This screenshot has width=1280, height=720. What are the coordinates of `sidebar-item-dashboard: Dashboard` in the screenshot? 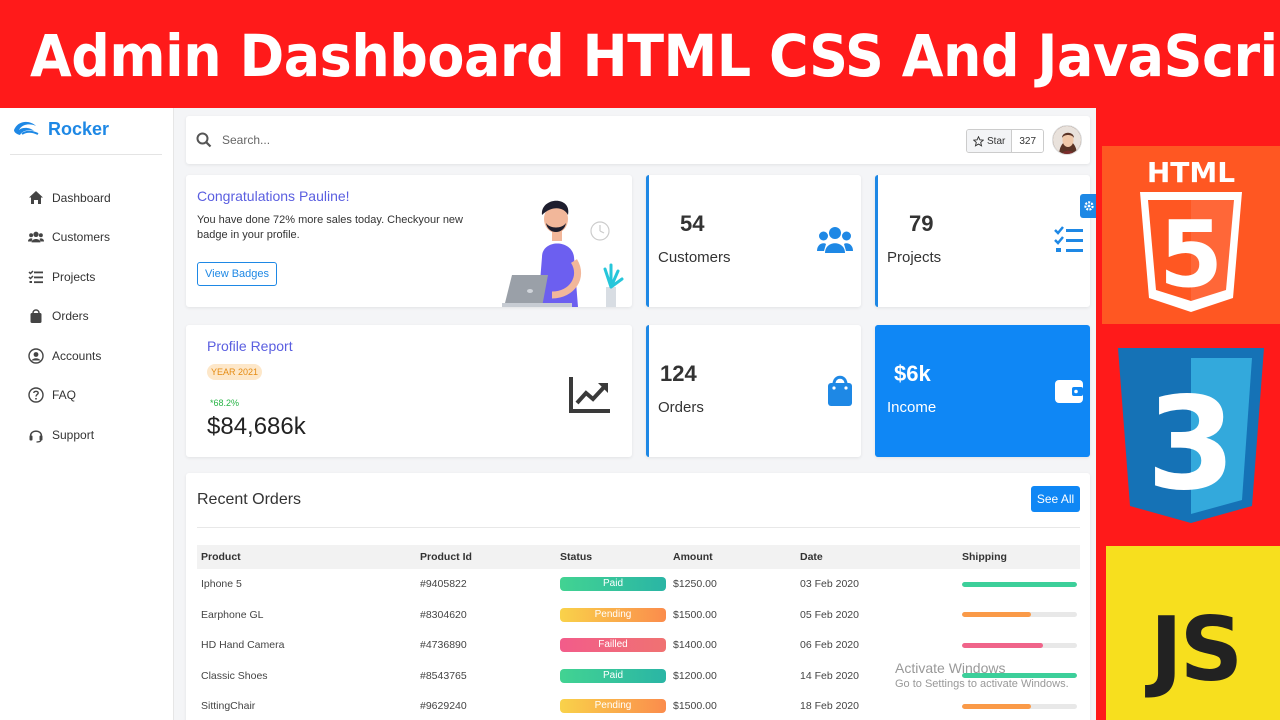 It's located at (69, 198).